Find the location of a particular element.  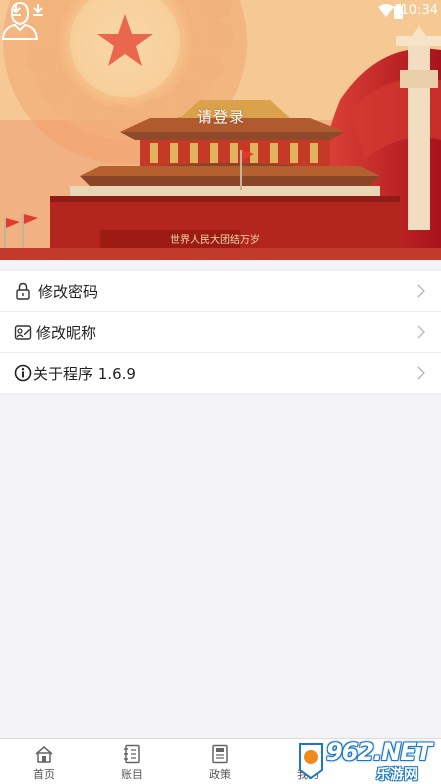

menu-item-change-nickname: 修改昵称 is located at coordinates (220, 332).